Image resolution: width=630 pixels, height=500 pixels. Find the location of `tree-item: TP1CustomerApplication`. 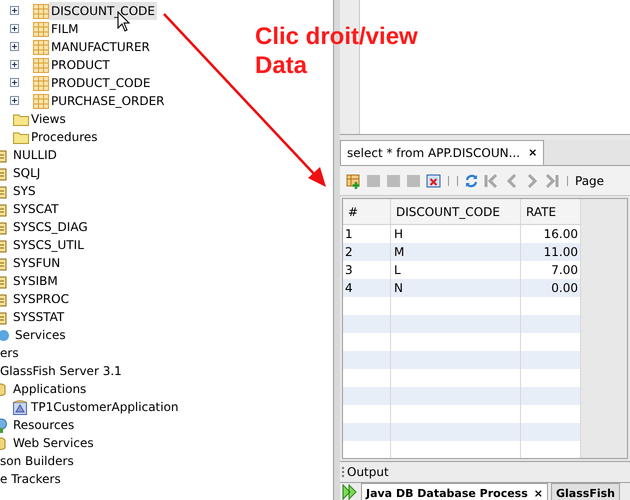

tree-item: TP1CustomerApplication is located at coordinates (105, 407).